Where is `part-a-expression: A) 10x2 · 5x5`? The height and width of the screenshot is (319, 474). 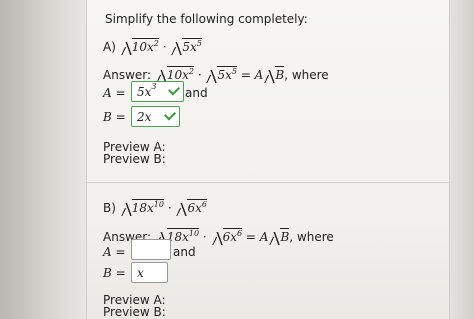 part-a-expression: A) 10x2 · 5x5 is located at coordinates (152, 46).